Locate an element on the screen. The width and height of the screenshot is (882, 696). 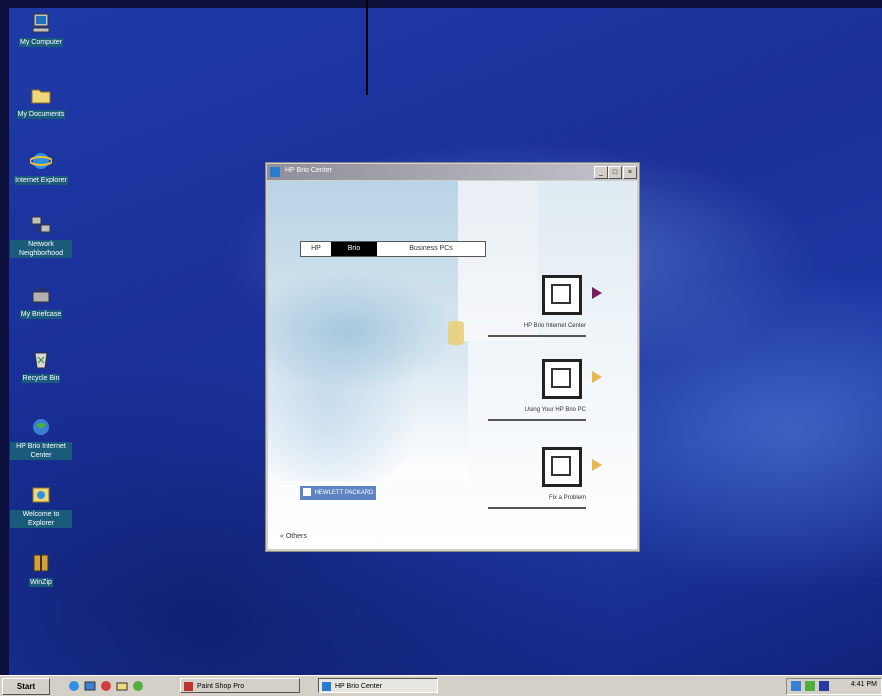
minimize-button: _ is located at coordinates (601, 172).